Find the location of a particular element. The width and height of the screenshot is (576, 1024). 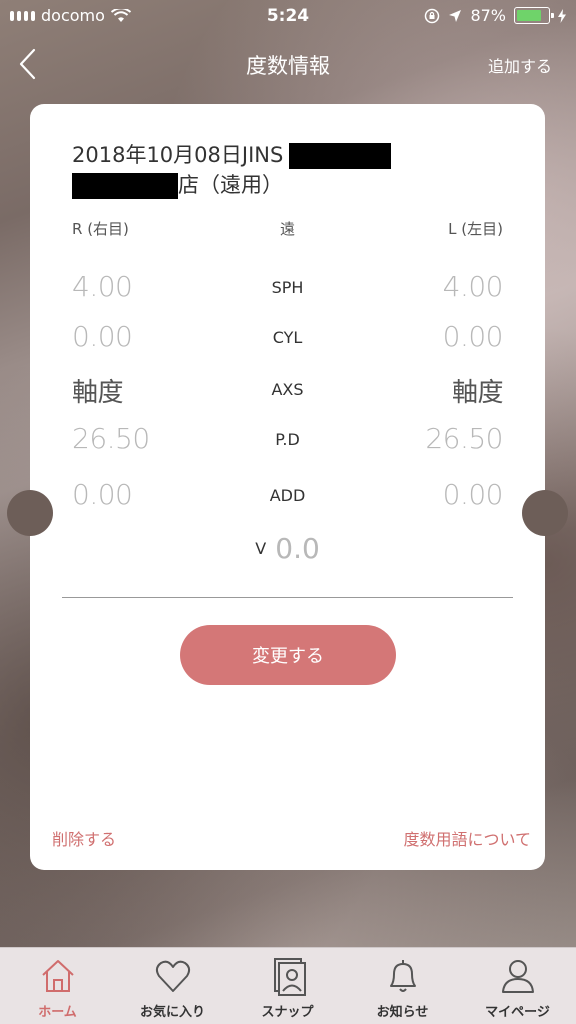

vision-row: V 0.0 is located at coordinates (287, 548).